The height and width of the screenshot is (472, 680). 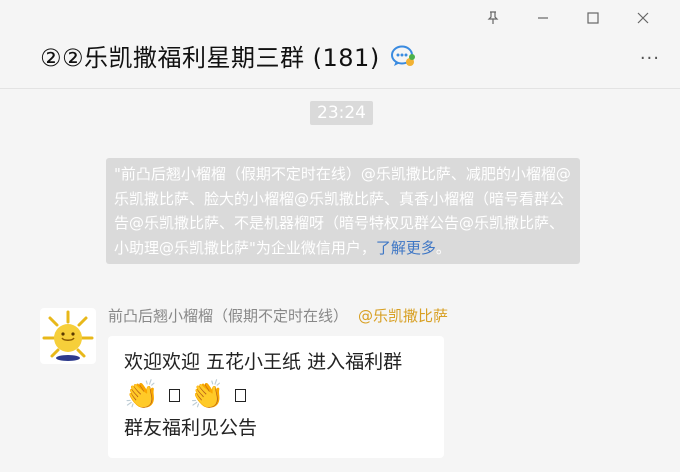 What do you see at coordinates (643, 18) in the screenshot?
I see `close-icon` at bounding box center [643, 18].